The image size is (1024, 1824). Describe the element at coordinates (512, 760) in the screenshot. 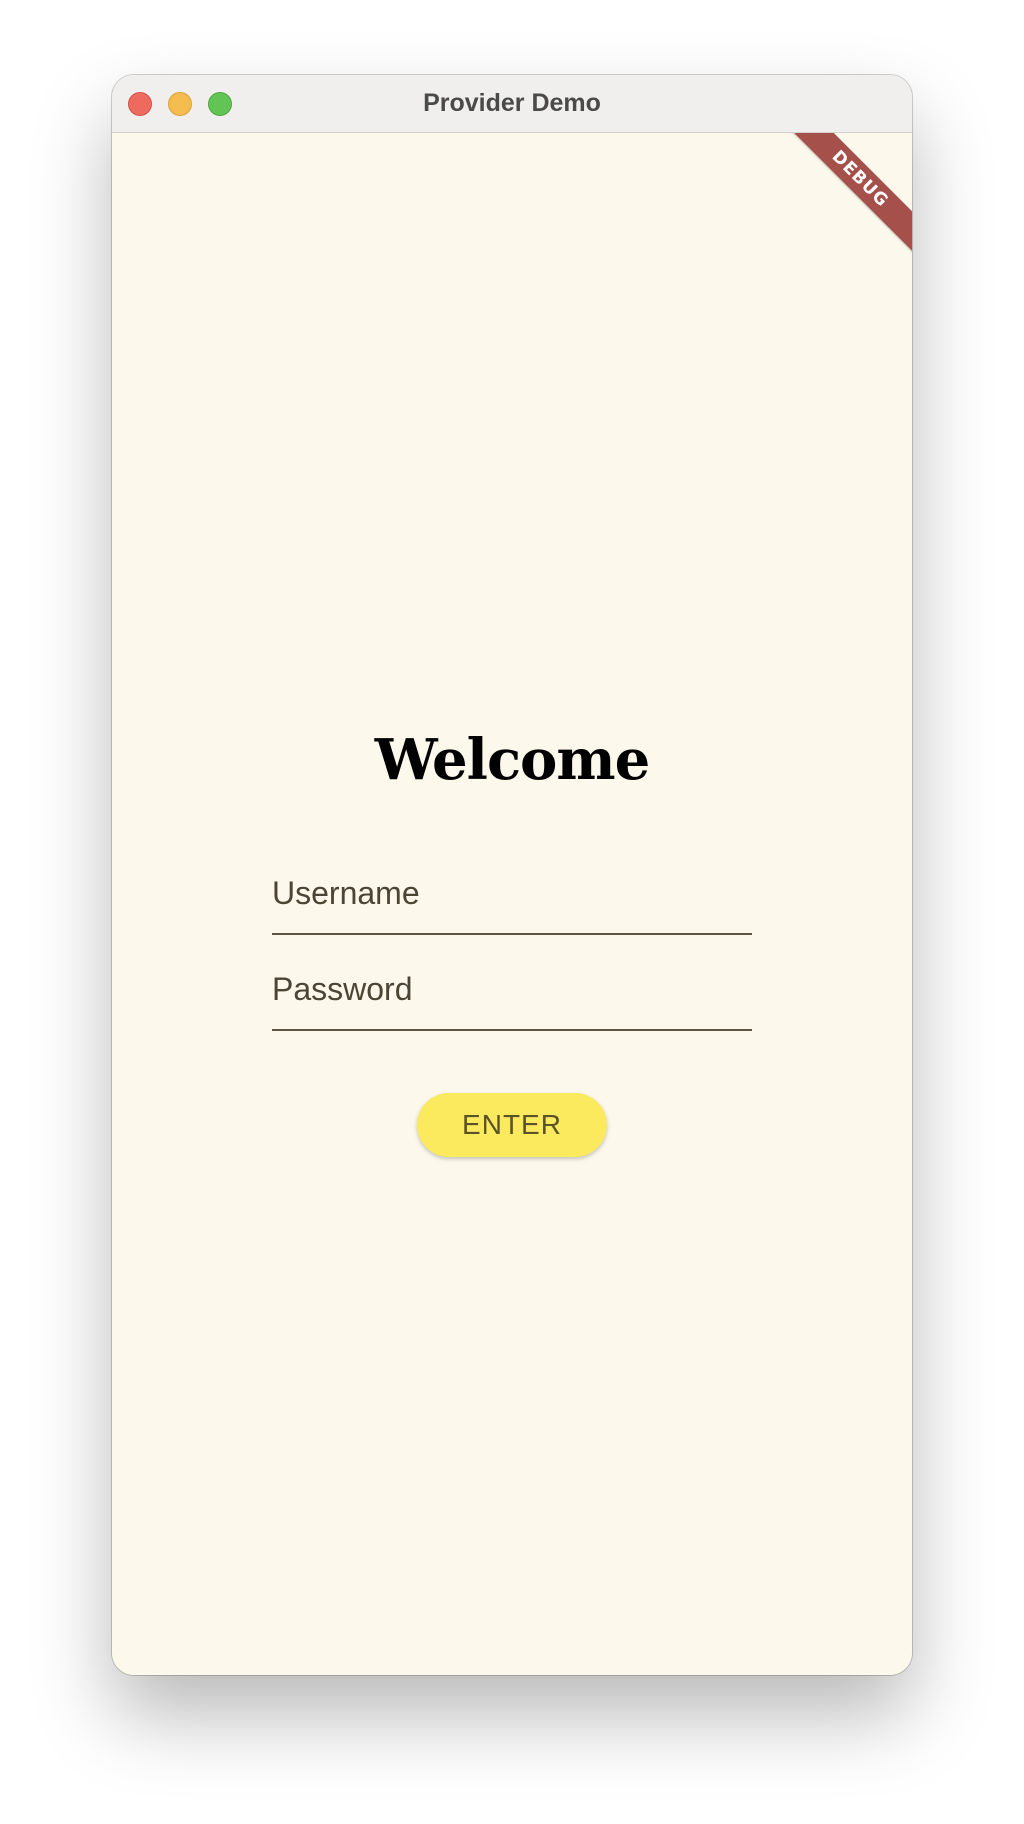

I see `welcome-heading: Welcome` at that location.